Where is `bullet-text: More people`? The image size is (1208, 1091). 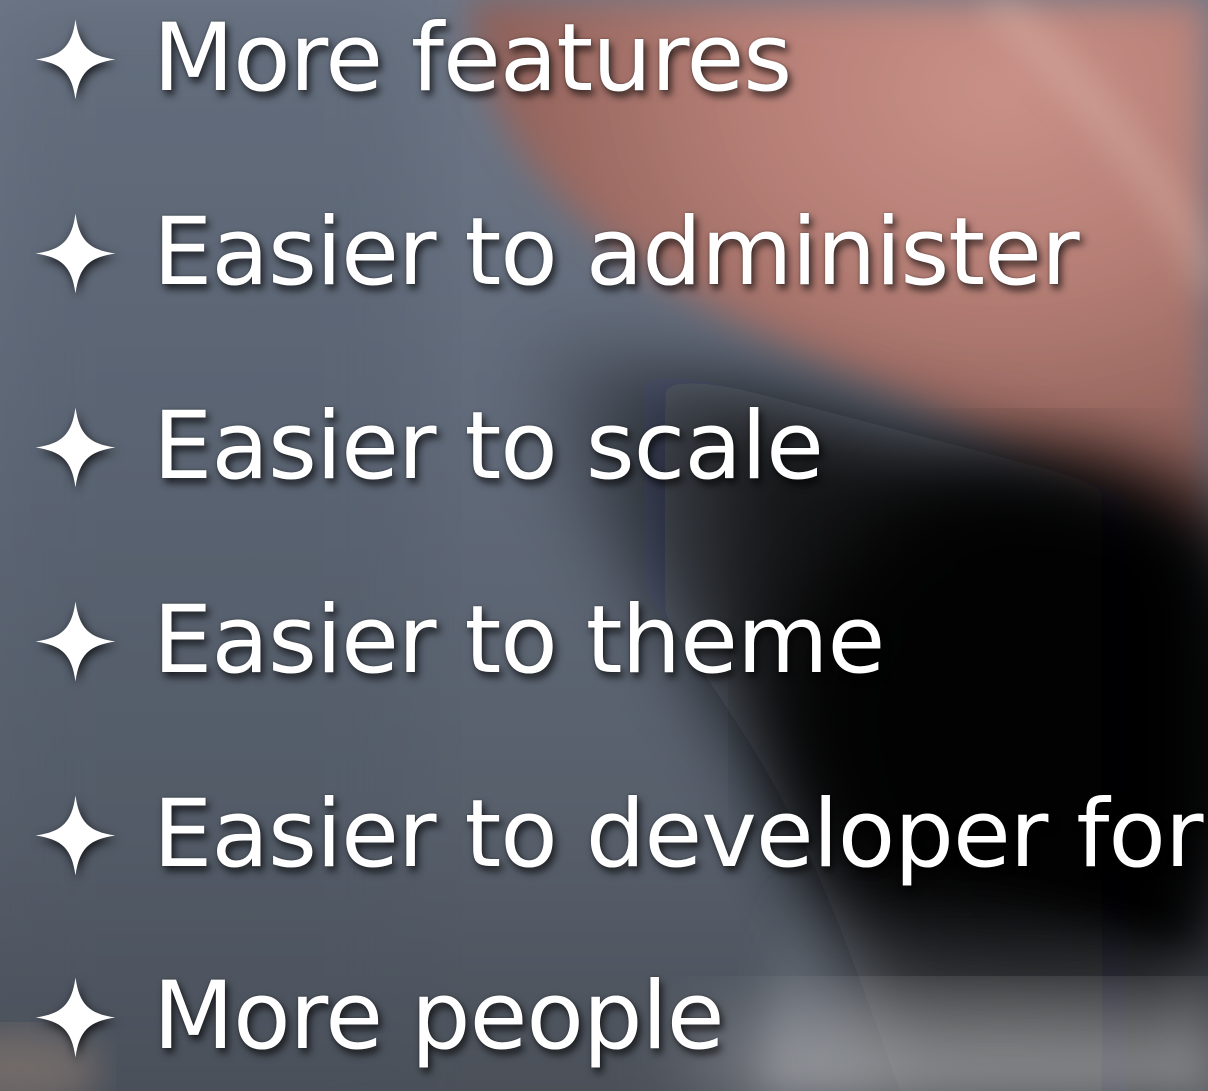
bullet-text: More people is located at coordinates (439, 1016).